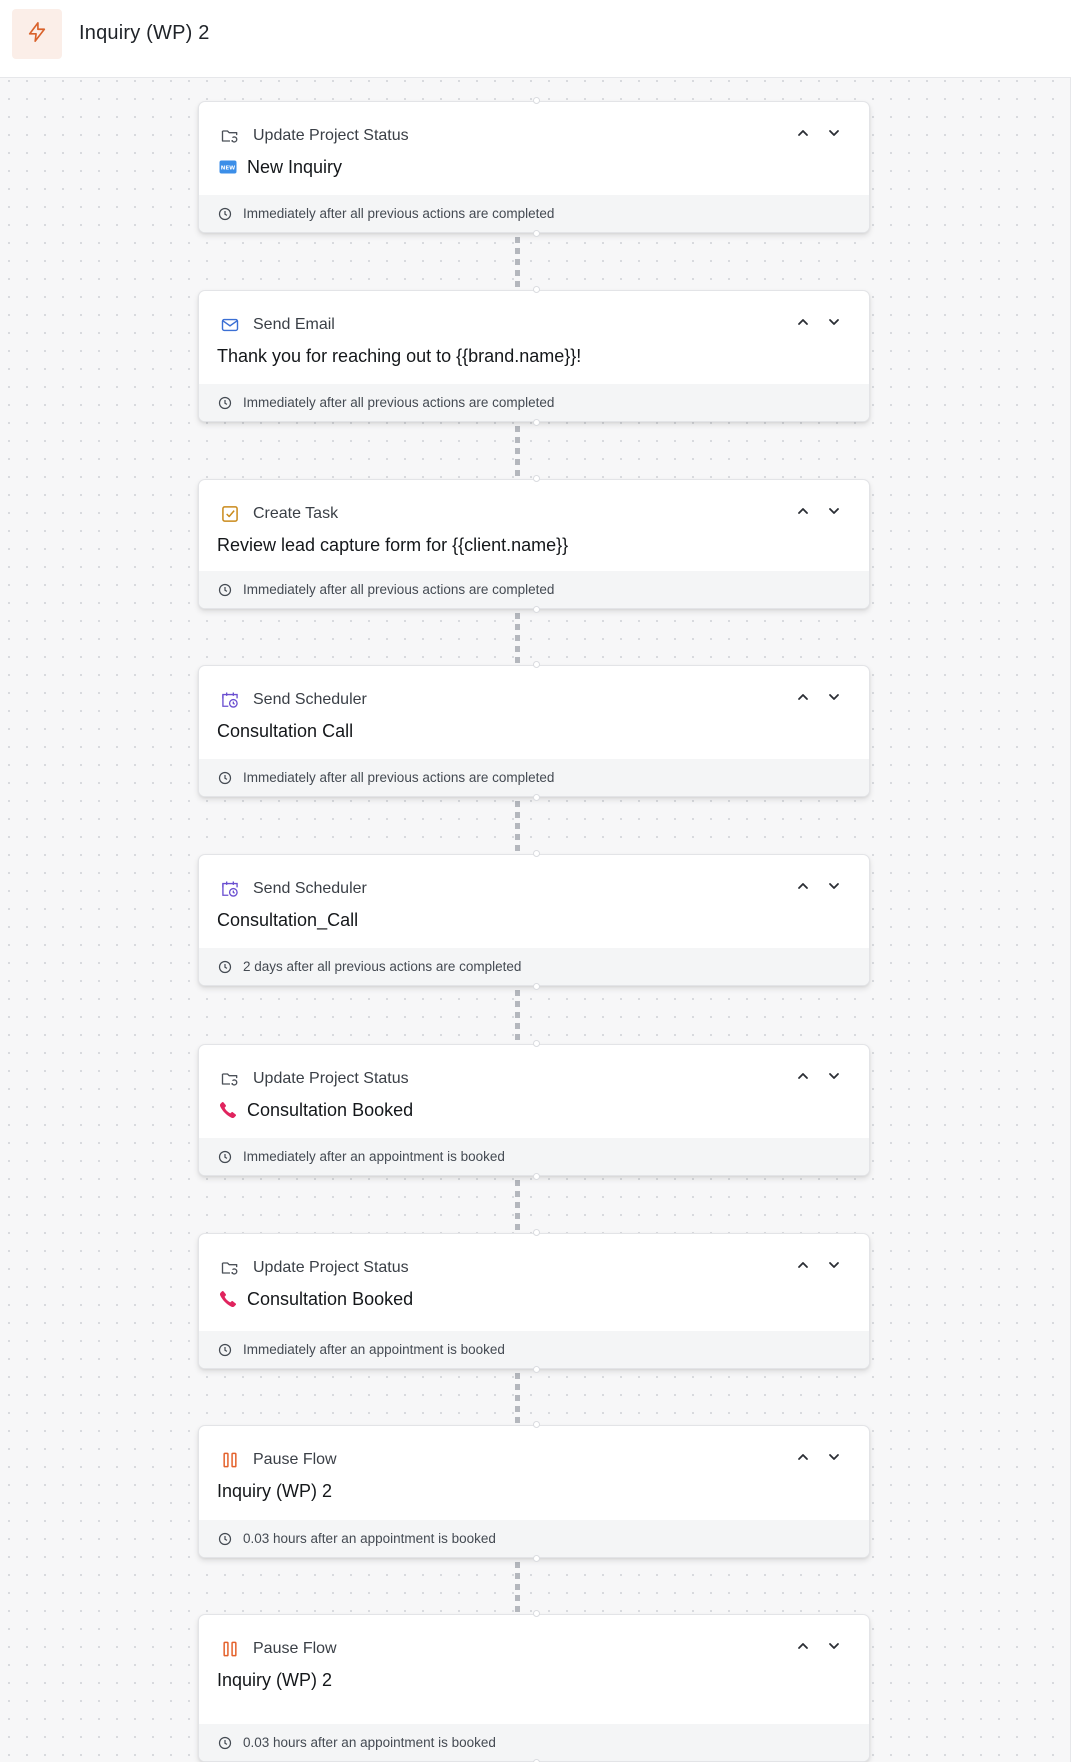 This screenshot has width=1071, height=1762. Describe the element at coordinates (295, 1648) in the screenshot. I see `step-type-label: Pause Flow` at that location.